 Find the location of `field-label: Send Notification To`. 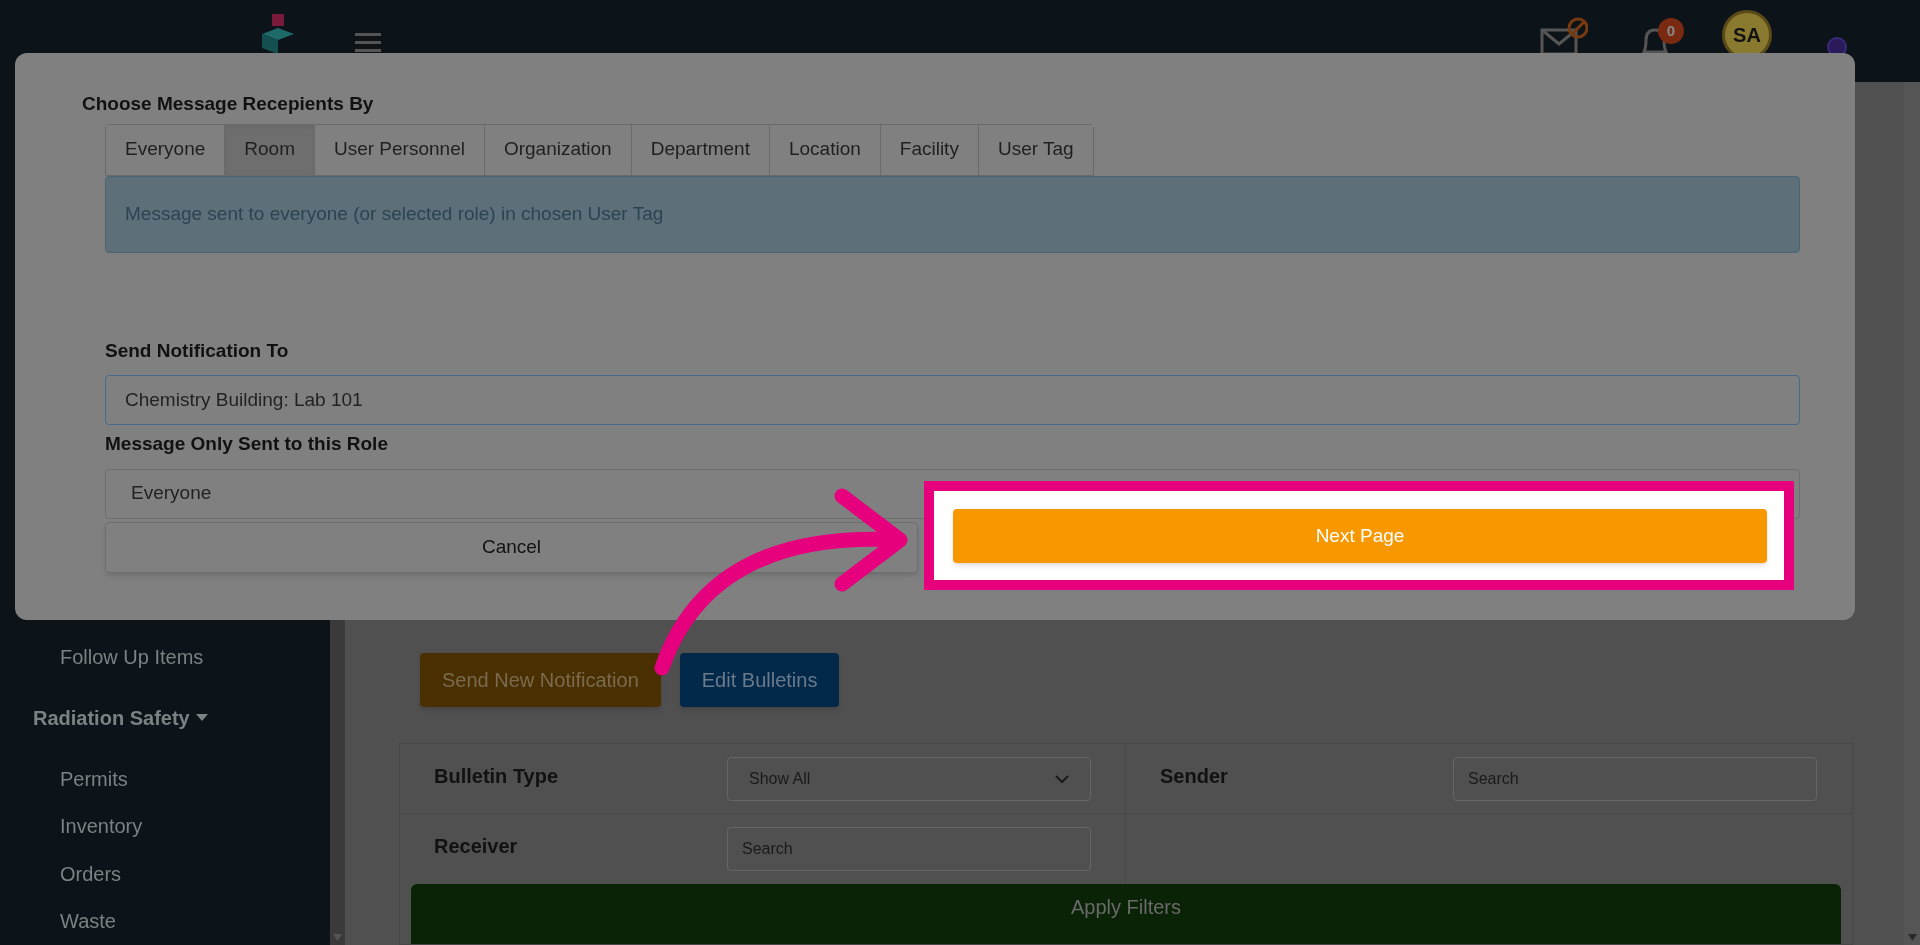

field-label: Send Notification To is located at coordinates (197, 350).